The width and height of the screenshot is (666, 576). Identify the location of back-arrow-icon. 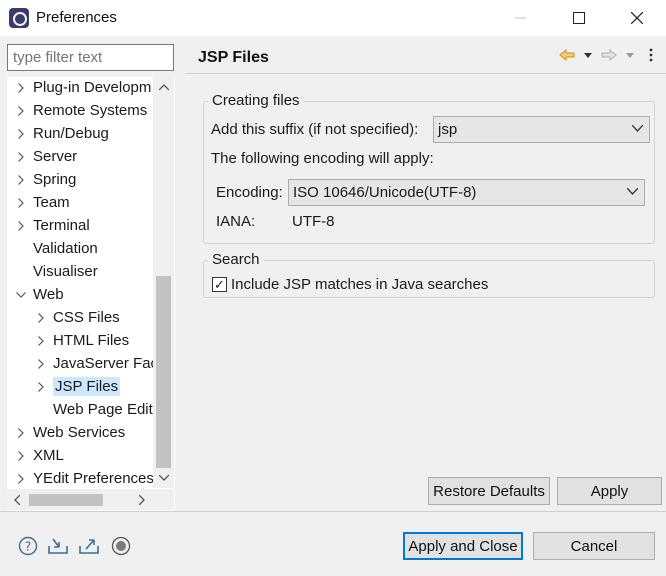
(567, 55).